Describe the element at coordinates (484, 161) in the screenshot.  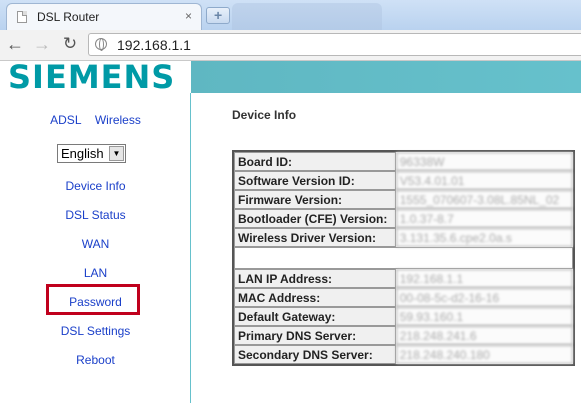
I see `row-value: 96338W` at that location.